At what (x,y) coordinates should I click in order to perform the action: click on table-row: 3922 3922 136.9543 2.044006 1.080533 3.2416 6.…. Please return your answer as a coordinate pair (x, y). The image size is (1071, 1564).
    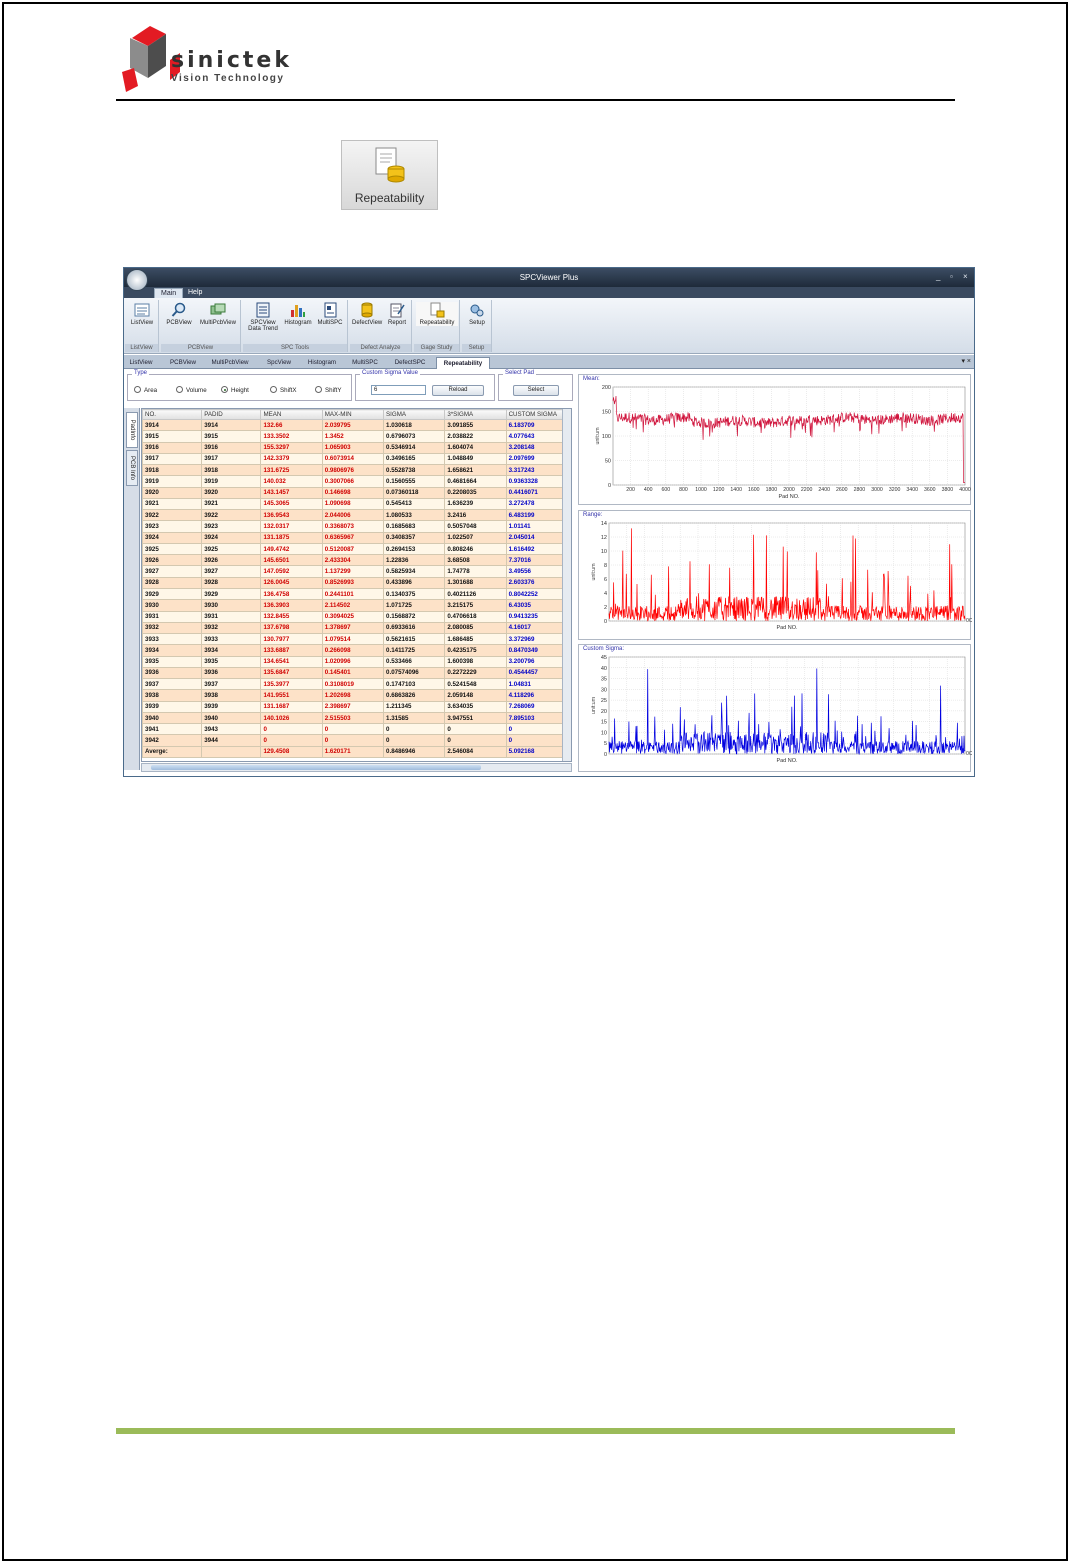
    Looking at the image, I should click on (356, 515).